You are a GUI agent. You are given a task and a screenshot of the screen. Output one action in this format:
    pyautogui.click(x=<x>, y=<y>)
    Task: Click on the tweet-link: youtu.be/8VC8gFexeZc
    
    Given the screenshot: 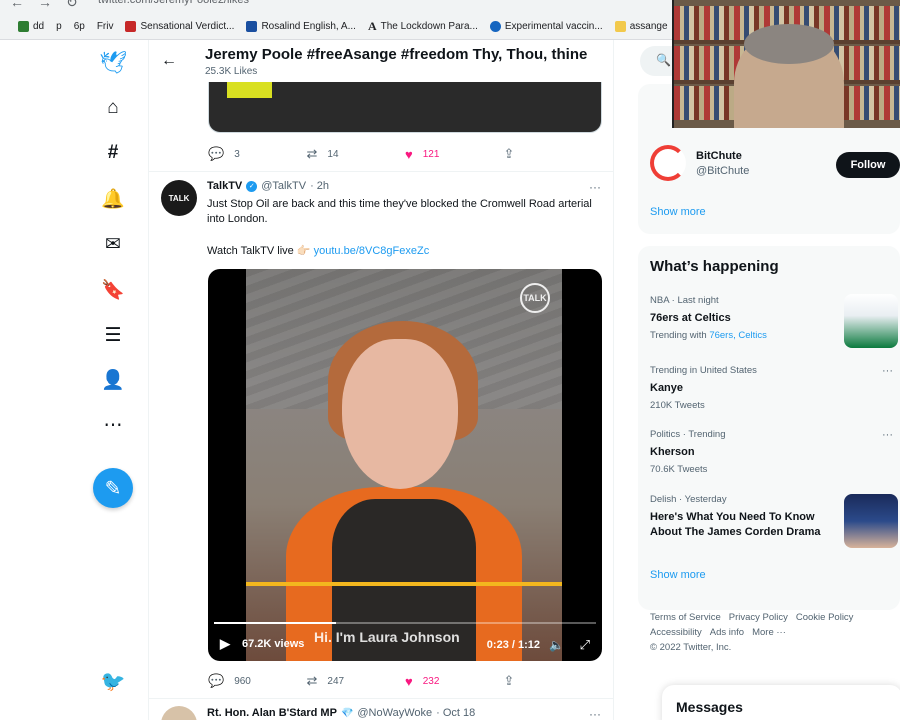 What is the action you would take?
    pyautogui.click(x=372, y=251)
    